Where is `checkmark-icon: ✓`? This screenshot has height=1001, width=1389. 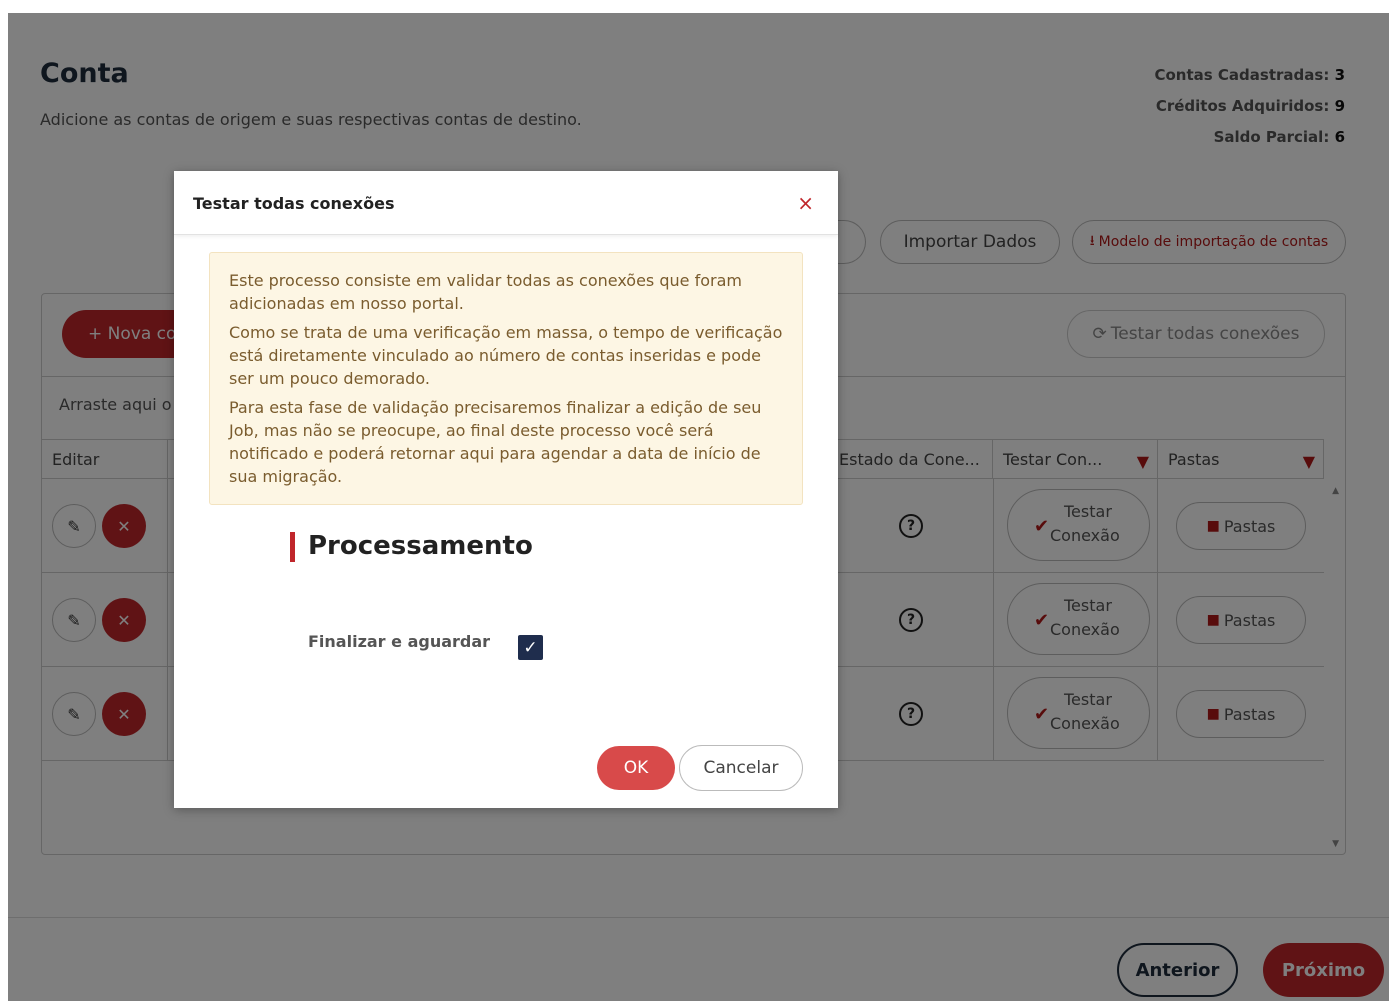 checkmark-icon: ✓ is located at coordinates (530, 647).